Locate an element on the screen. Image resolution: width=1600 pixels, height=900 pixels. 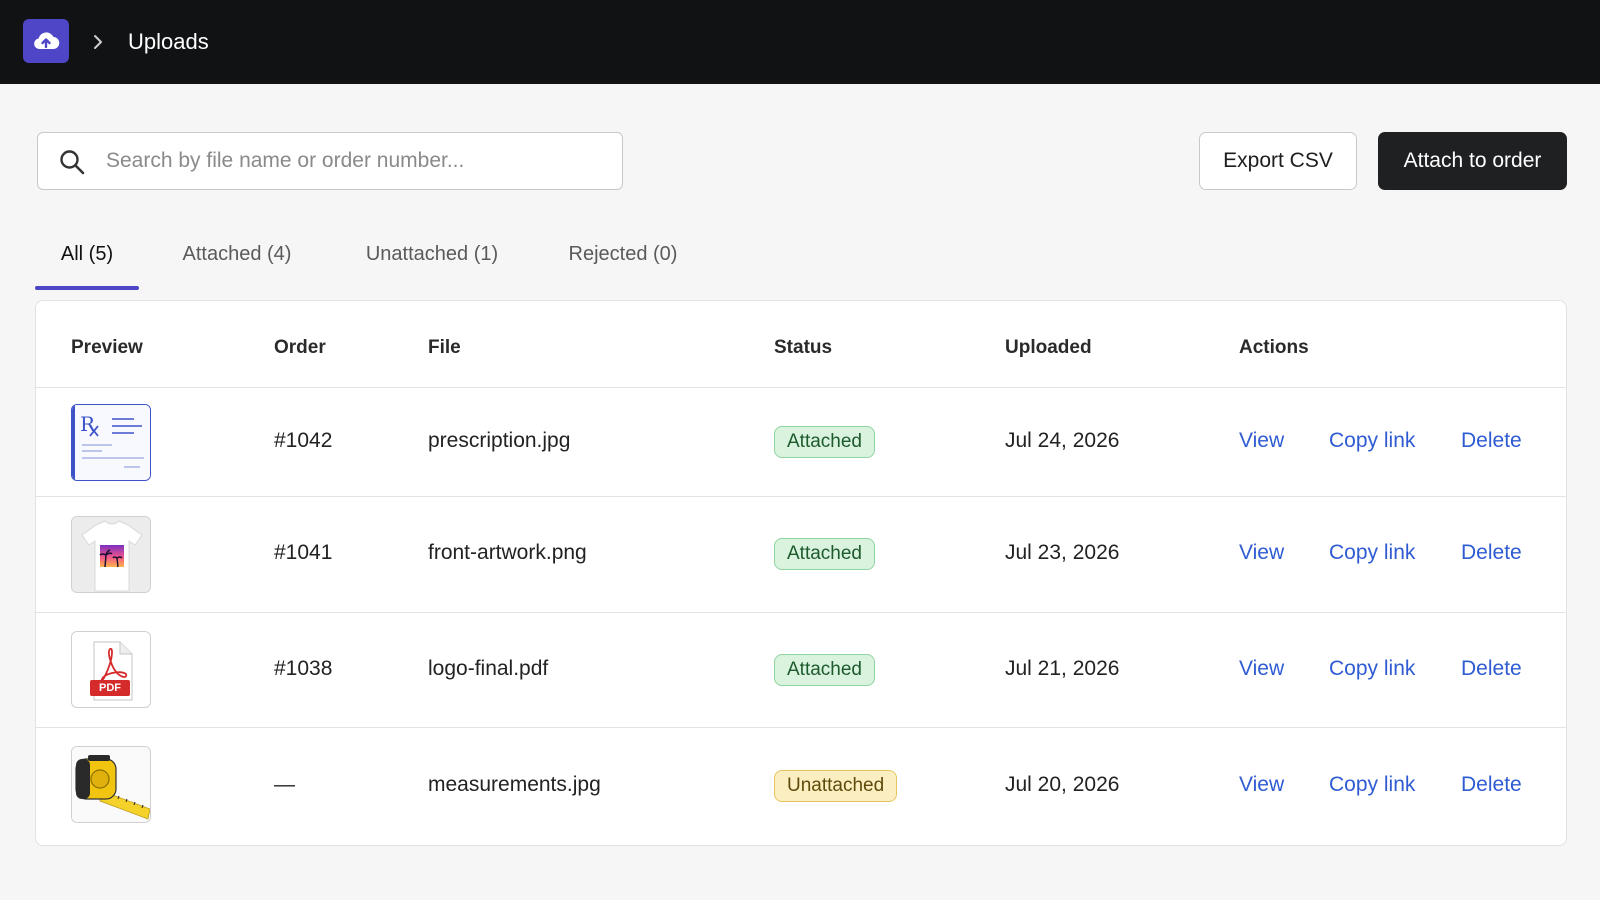
file-name: measurements.jpg is located at coordinates (514, 784).